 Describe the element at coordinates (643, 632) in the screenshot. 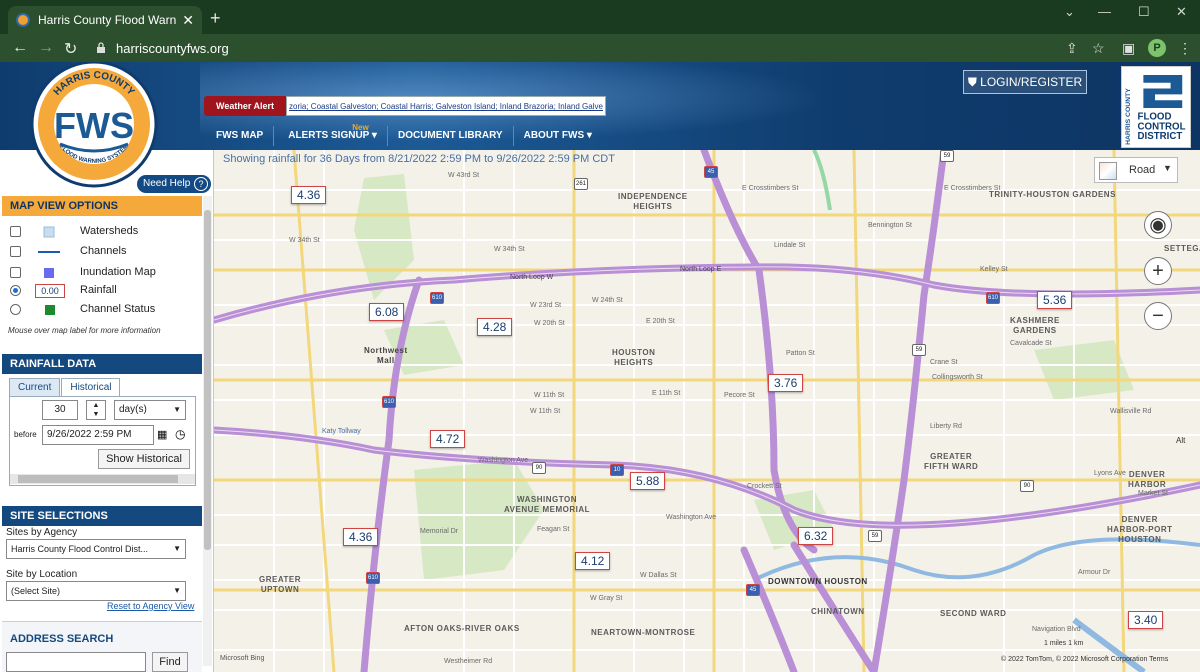

I see `place-label: NEARTOWN-MONTROSE` at that location.